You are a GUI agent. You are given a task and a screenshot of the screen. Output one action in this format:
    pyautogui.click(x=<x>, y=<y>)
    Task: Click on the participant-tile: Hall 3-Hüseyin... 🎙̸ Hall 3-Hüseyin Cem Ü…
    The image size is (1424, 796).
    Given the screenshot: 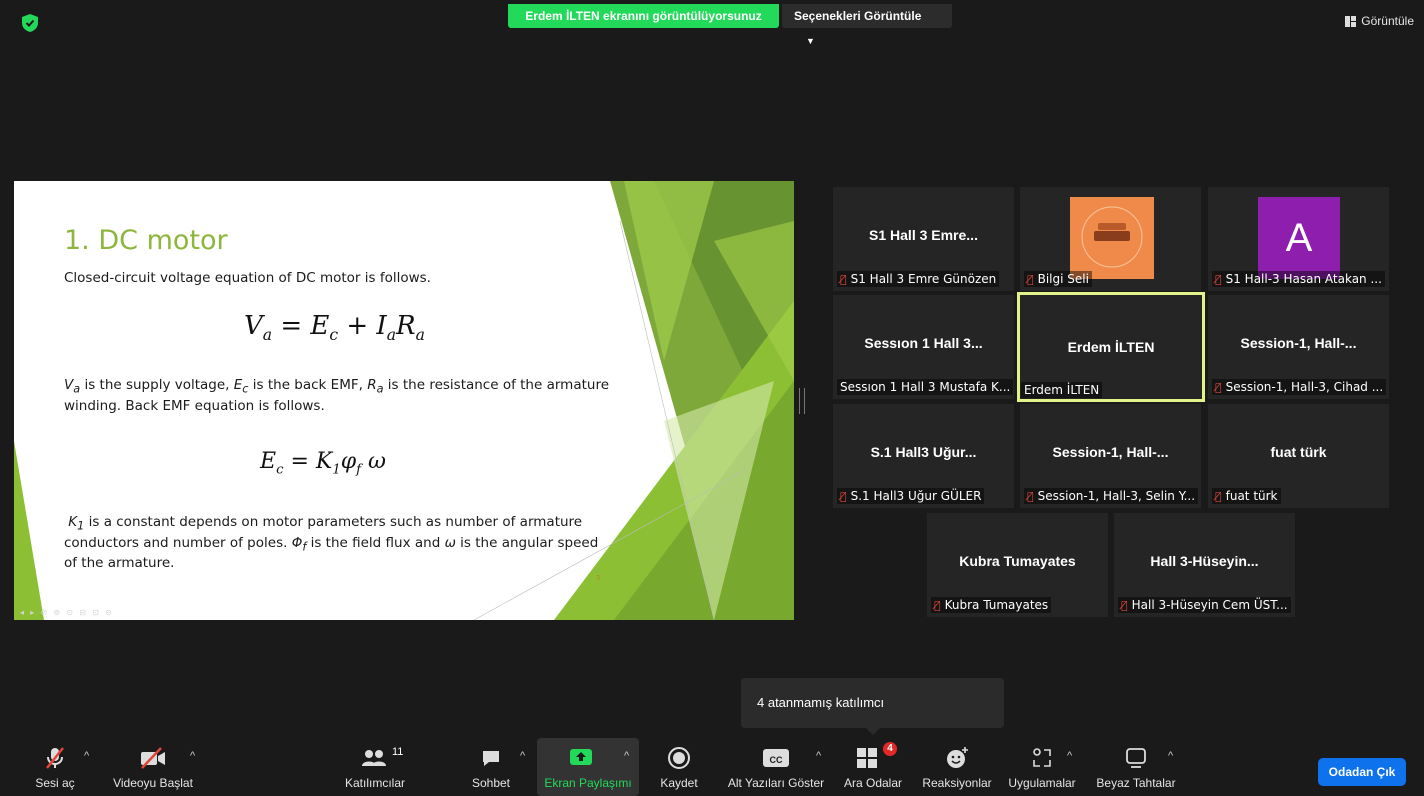 What is the action you would take?
    pyautogui.click(x=1204, y=565)
    